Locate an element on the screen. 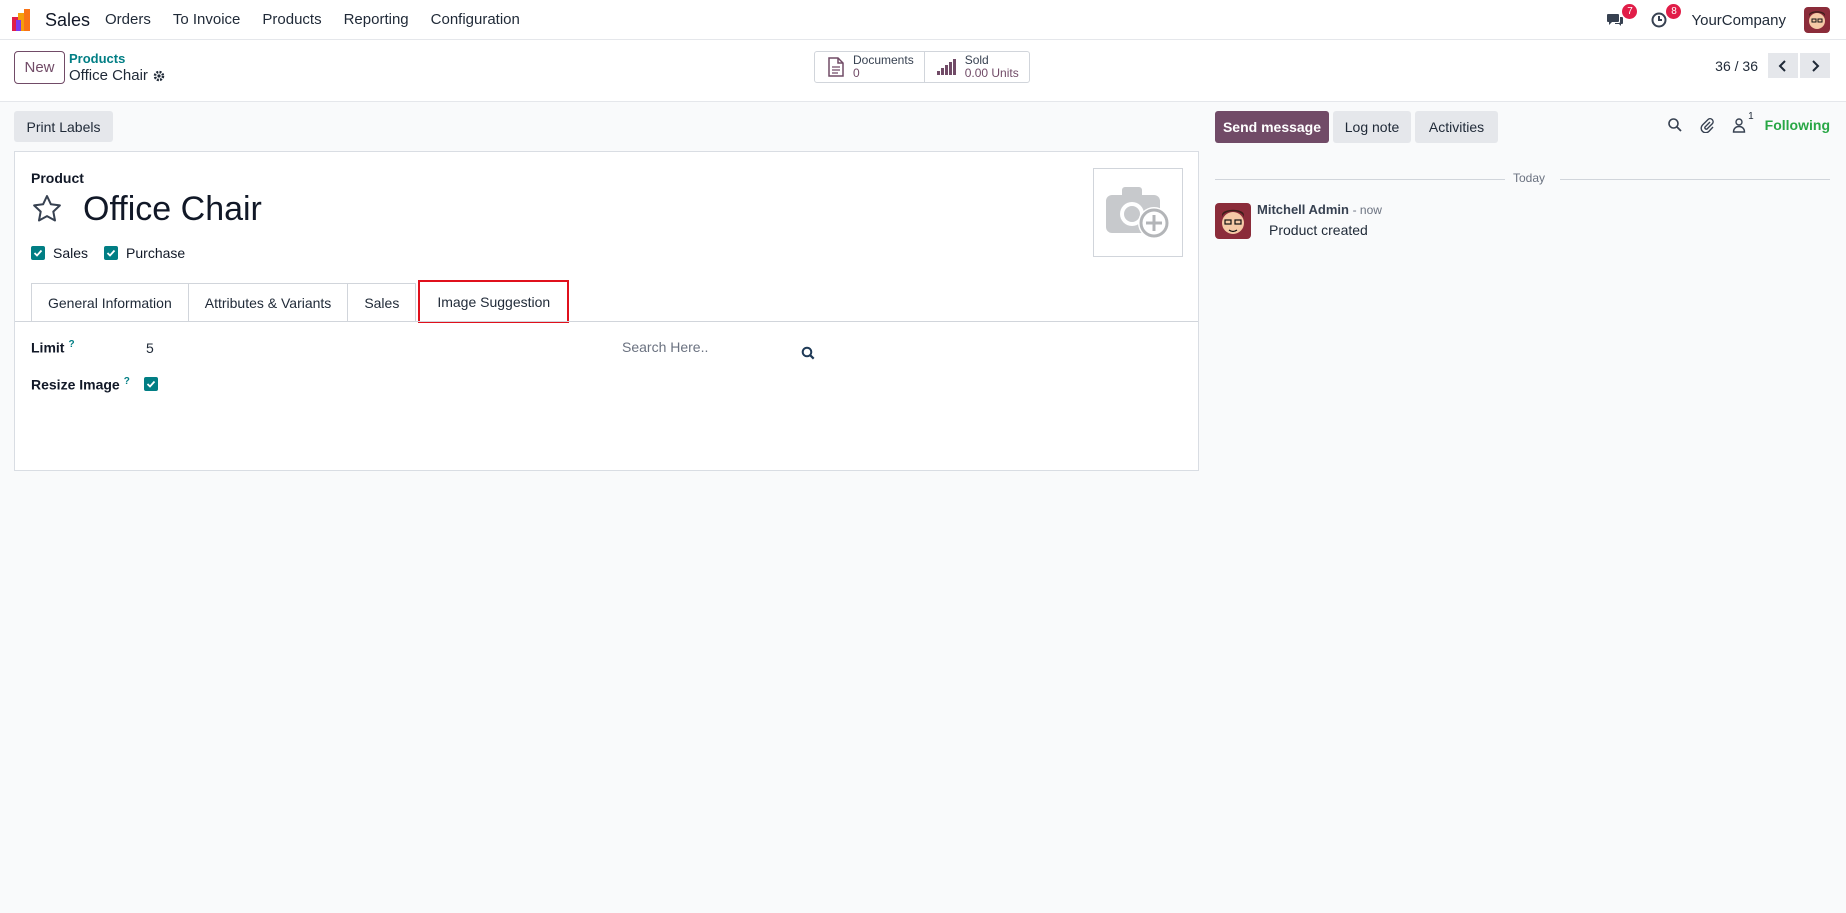 Image resolution: width=1846 pixels, height=913 pixels. message-author-name: Mitchell Admin is located at coordinates (1303, 209).